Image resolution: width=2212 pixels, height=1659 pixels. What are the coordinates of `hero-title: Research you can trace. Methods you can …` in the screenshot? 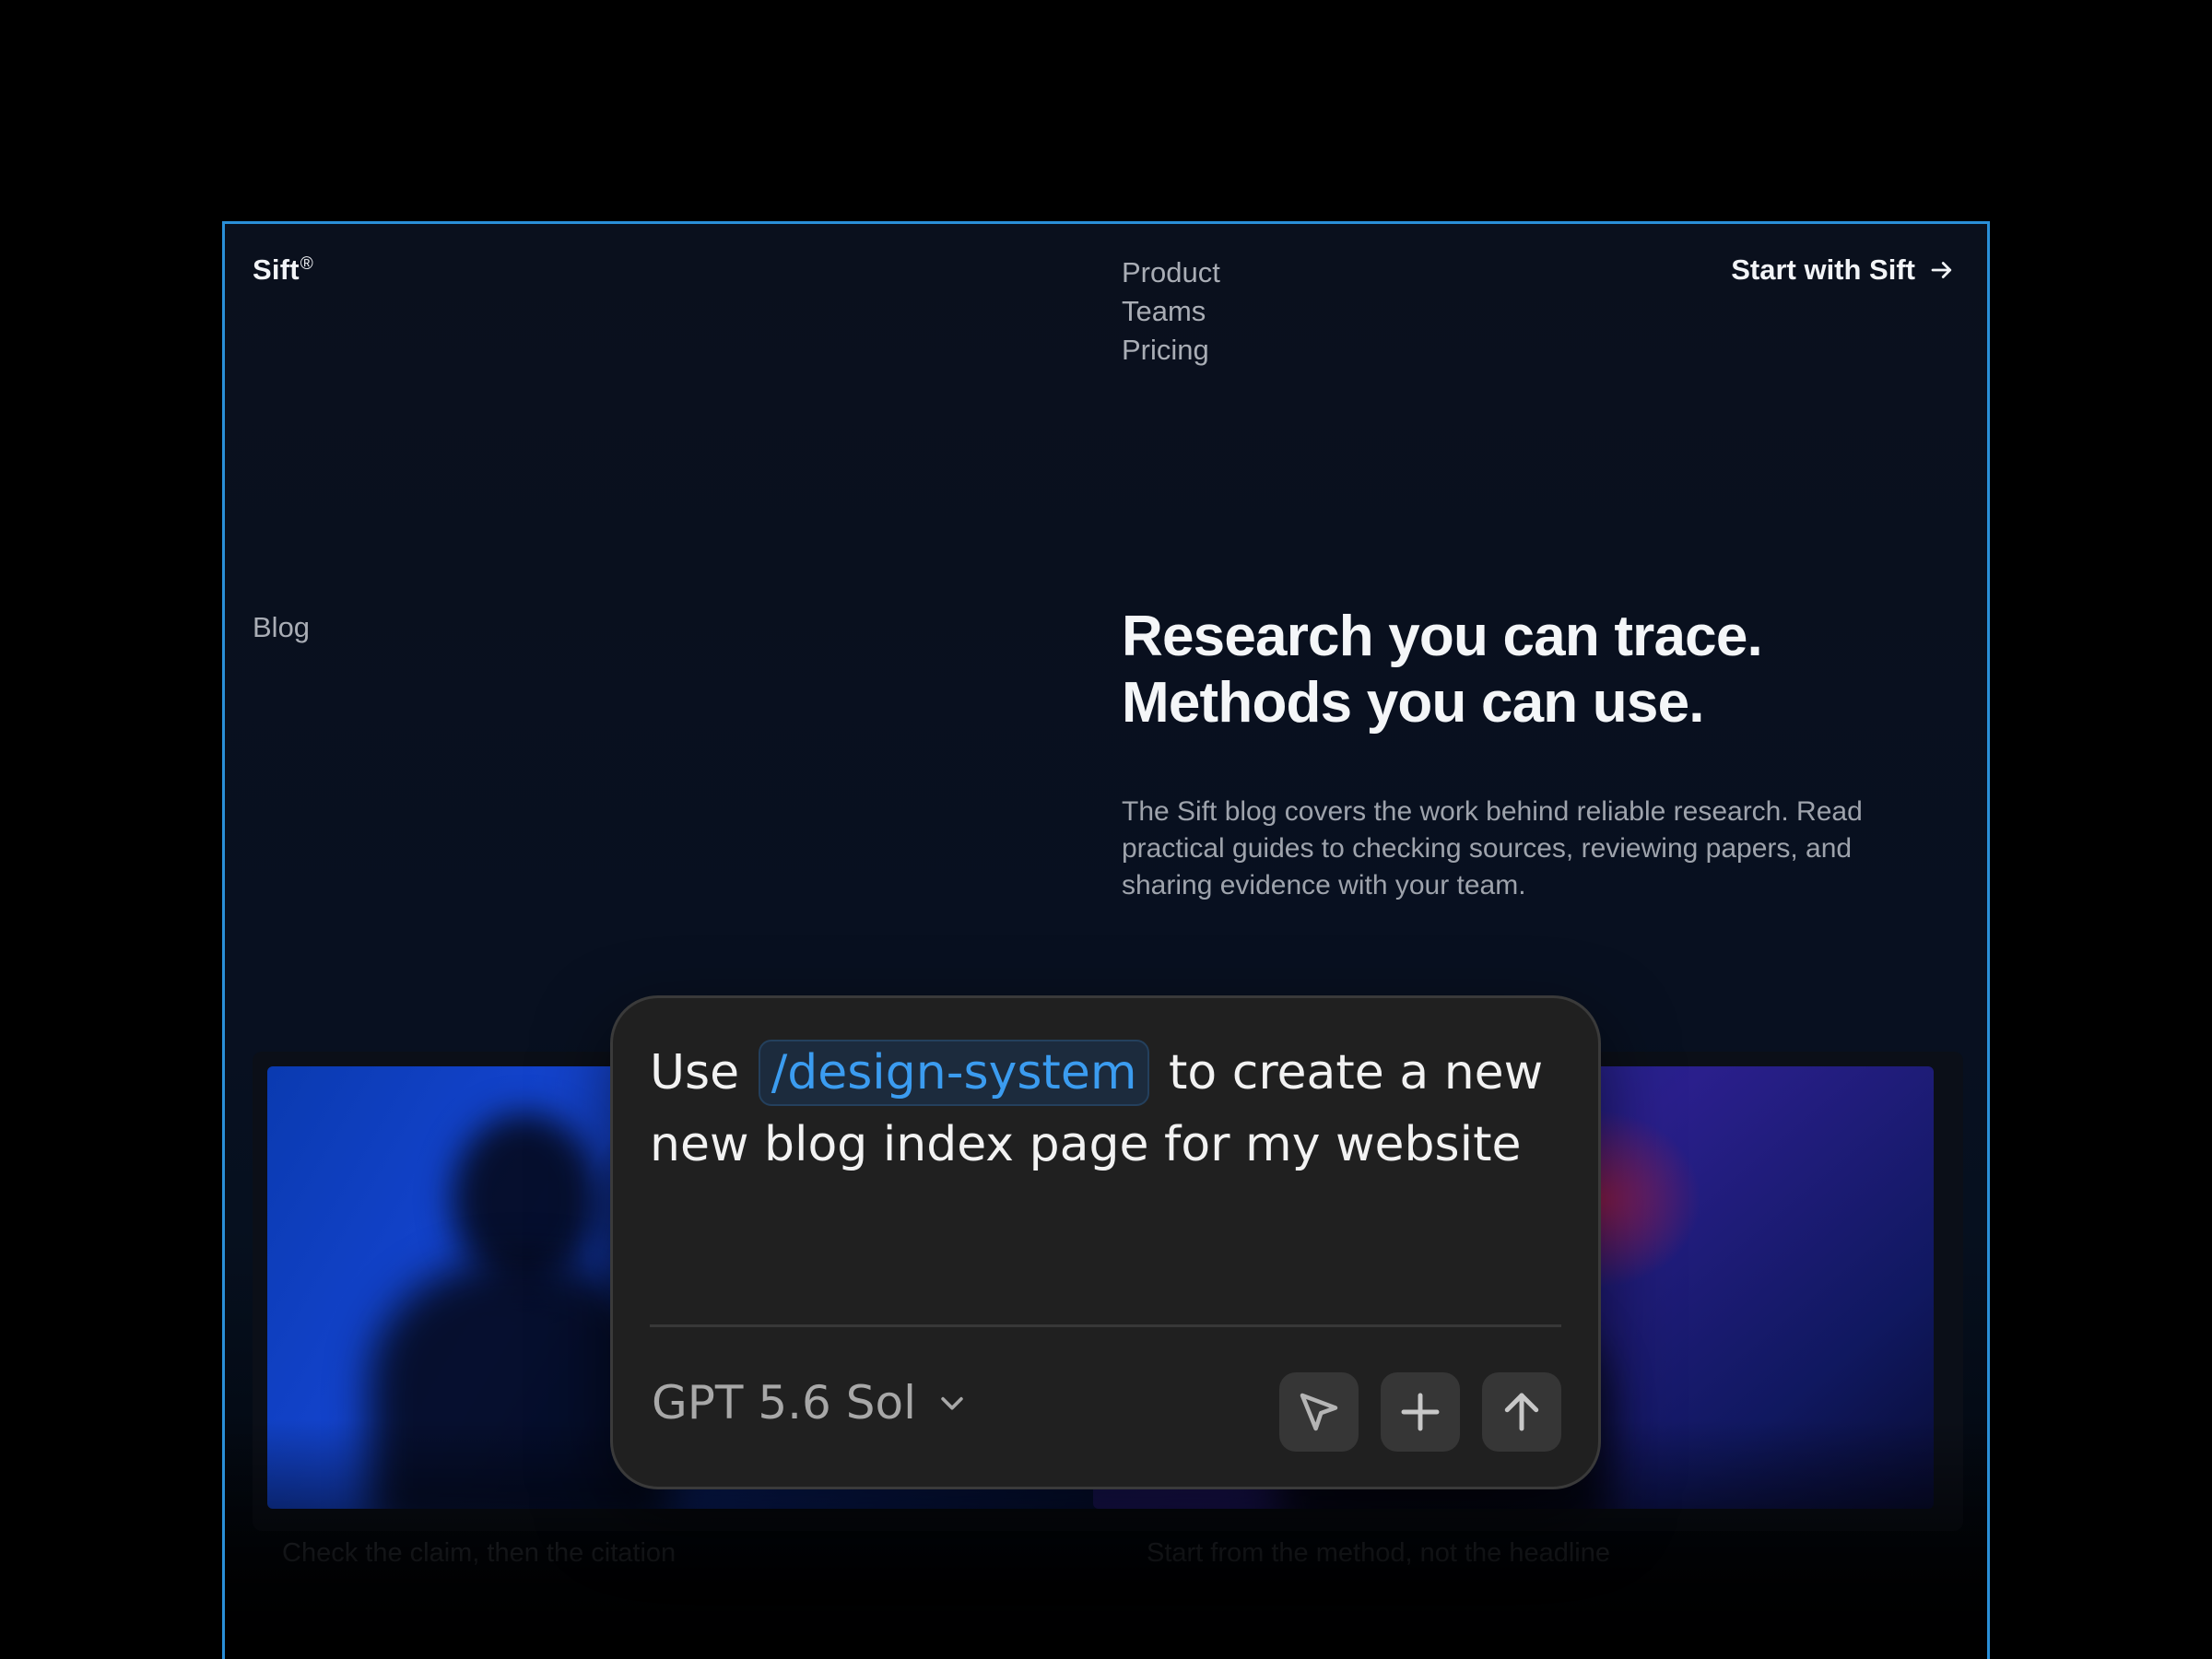 It's located at (1499, 670).